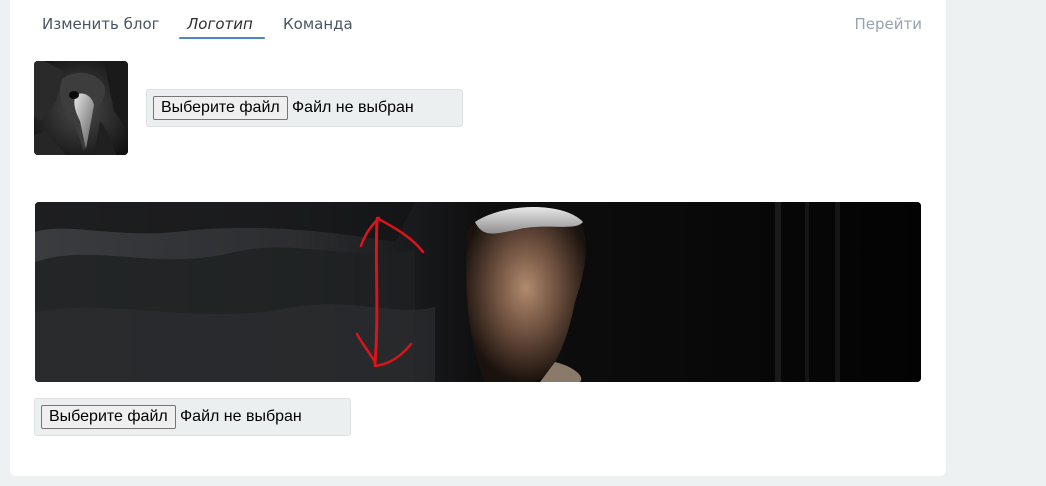  Describe the element at coordinates (482, 20) in the screenshot. I see `settings-tabs: Изменить блог Логотип Команда Перейти` at that location.